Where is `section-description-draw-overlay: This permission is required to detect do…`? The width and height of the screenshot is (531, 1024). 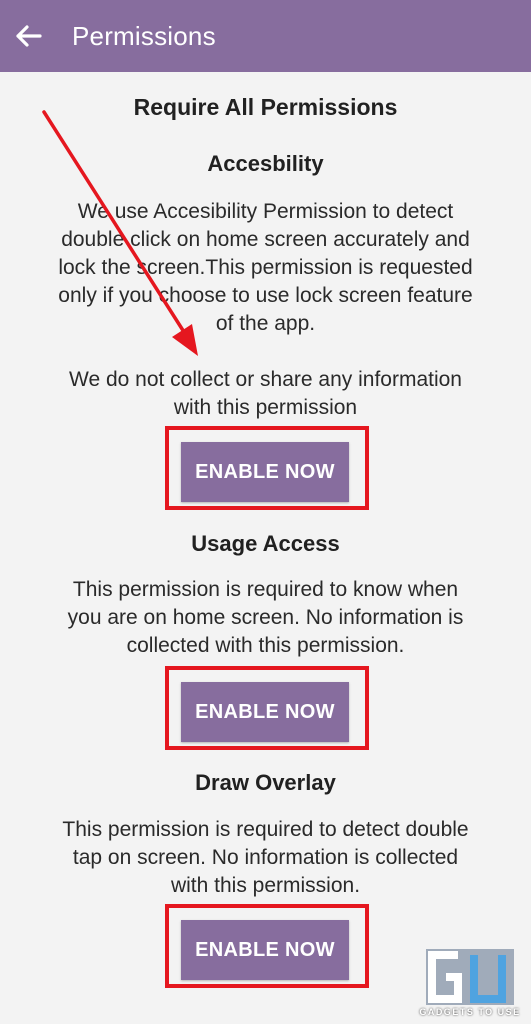 section-description-draw-overlay: This permission is required to detect do… is located at coordinates (265, 858).